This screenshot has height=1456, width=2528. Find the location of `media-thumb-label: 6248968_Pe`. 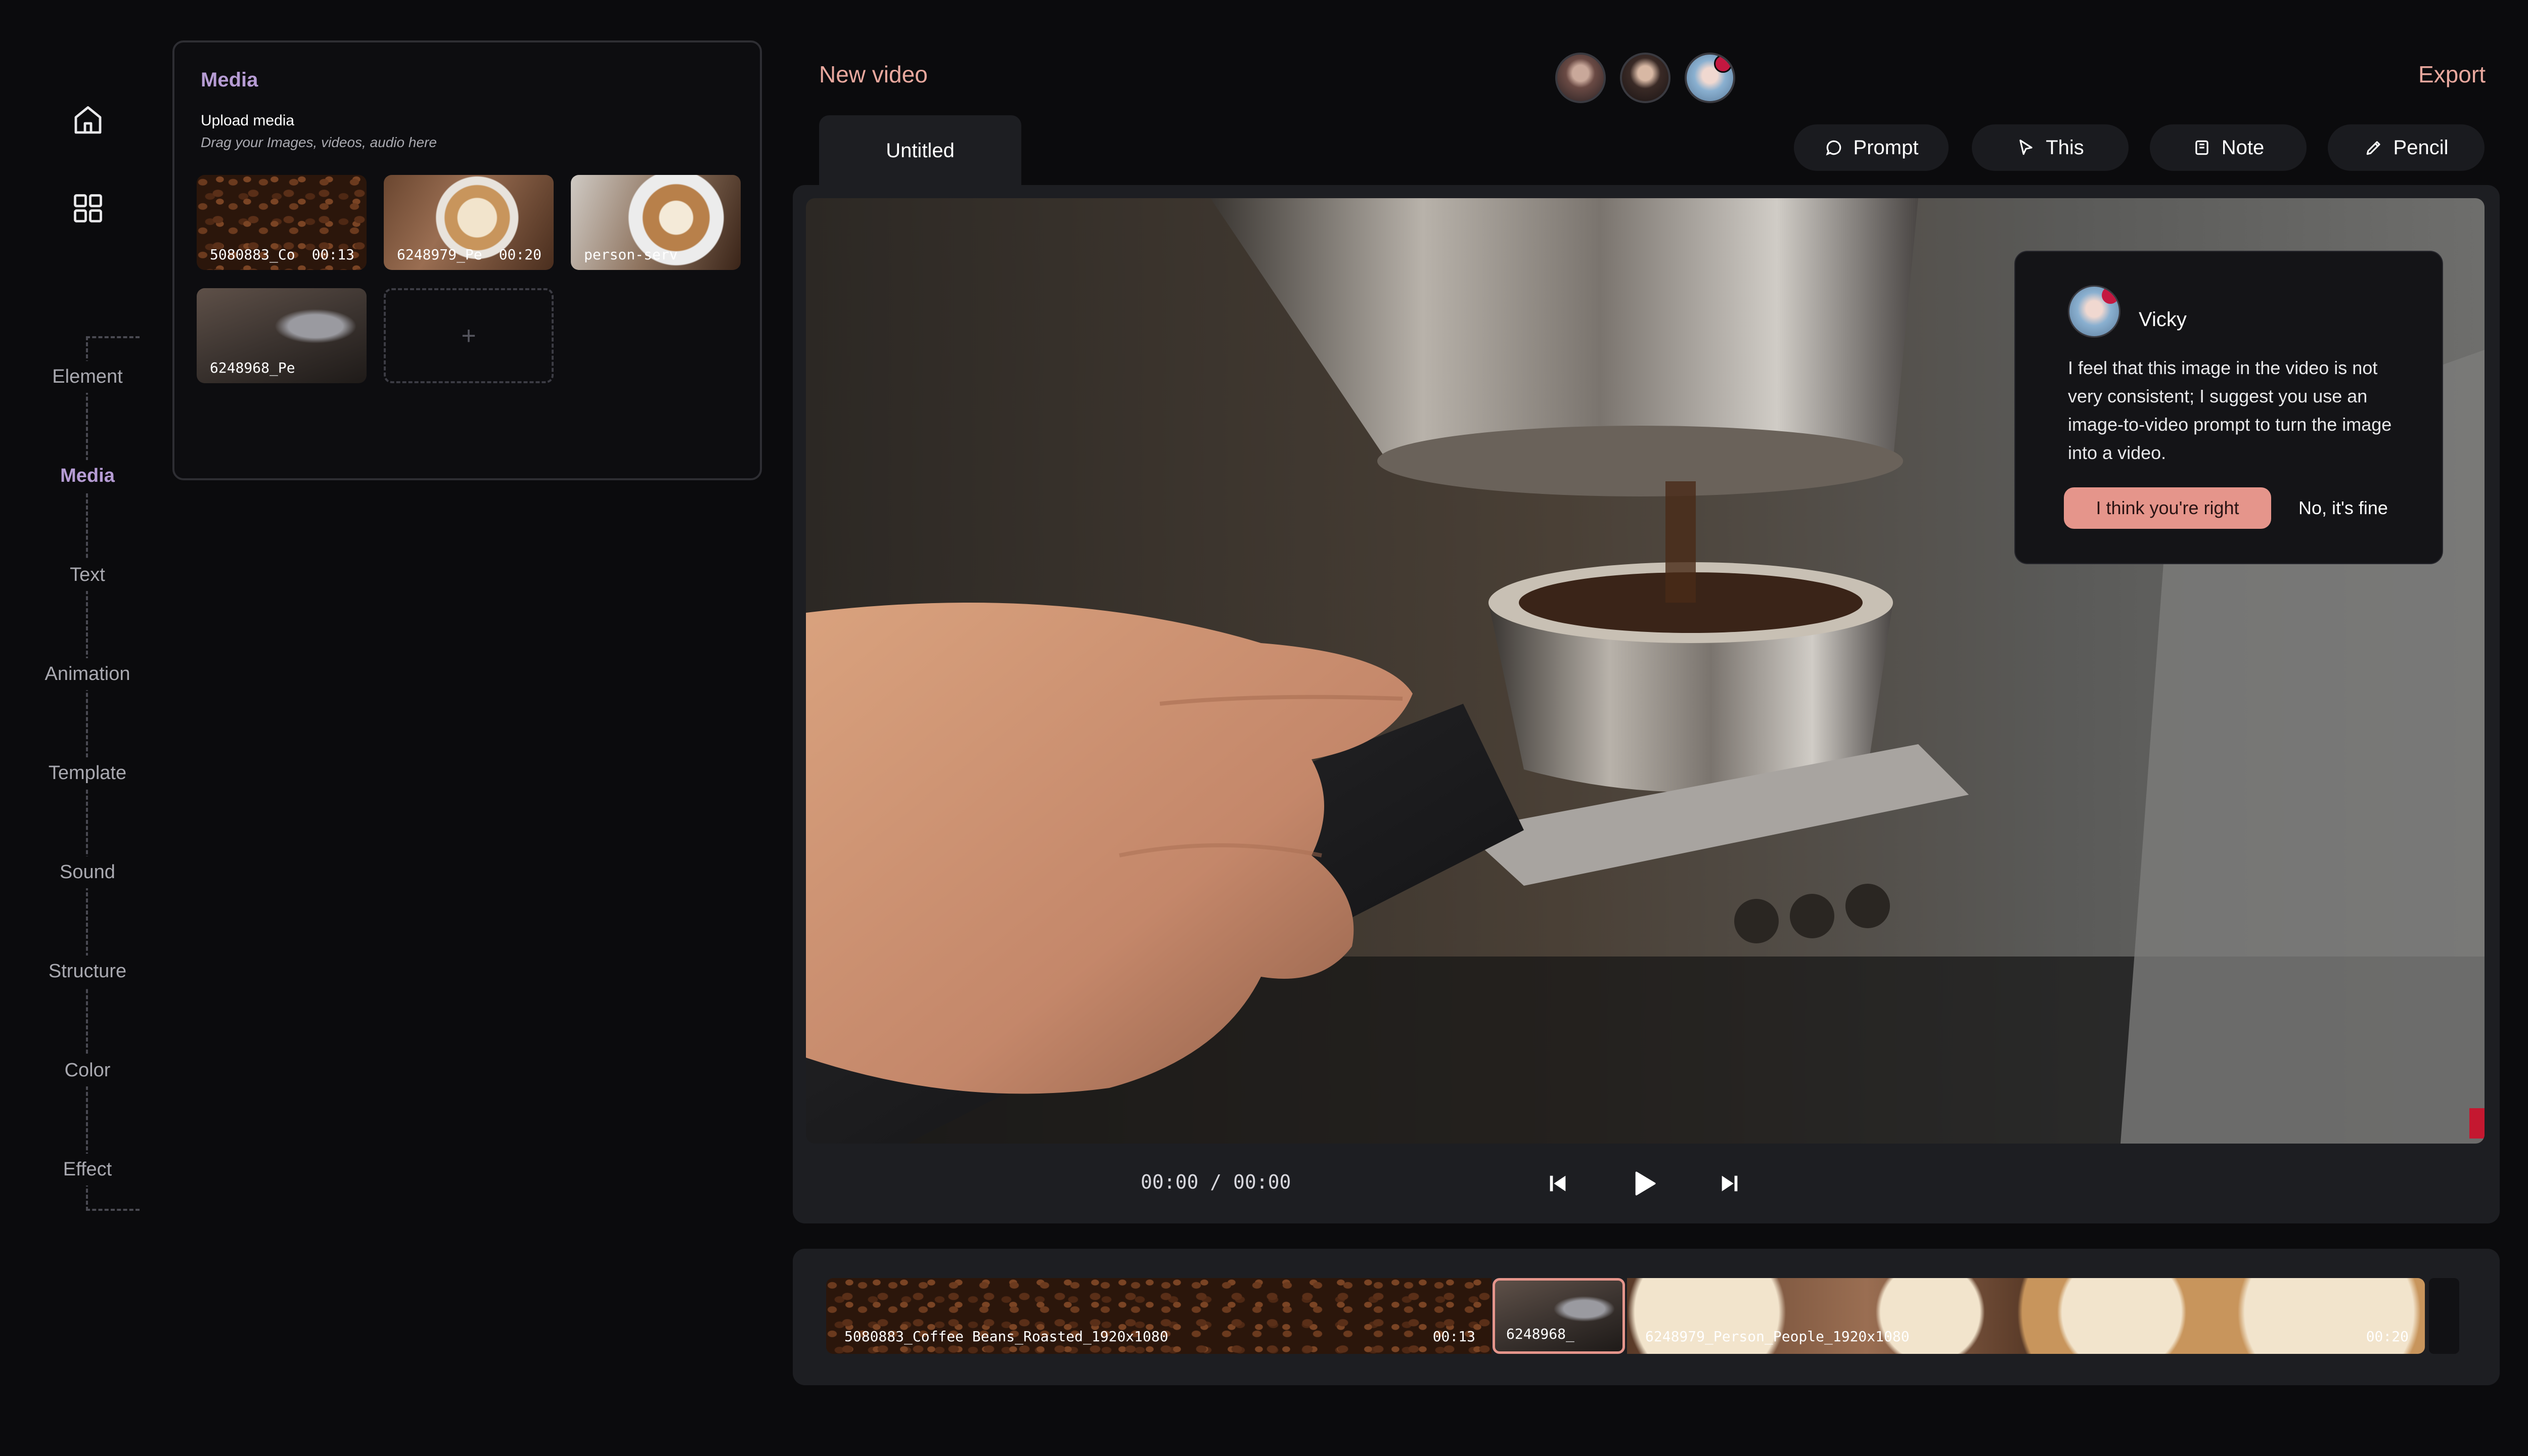

media-thumb-label: 6248968_Pe is located at coordinates (253, 367).